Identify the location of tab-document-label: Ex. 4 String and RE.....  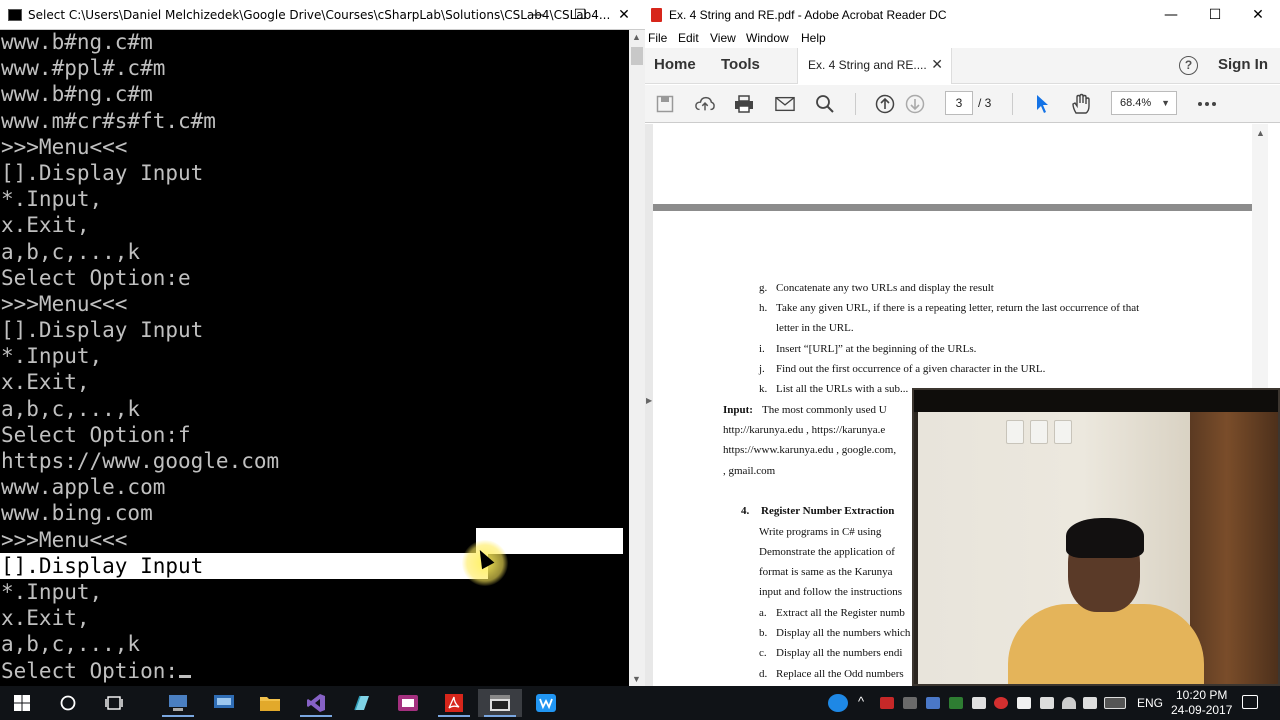
(867, 65).